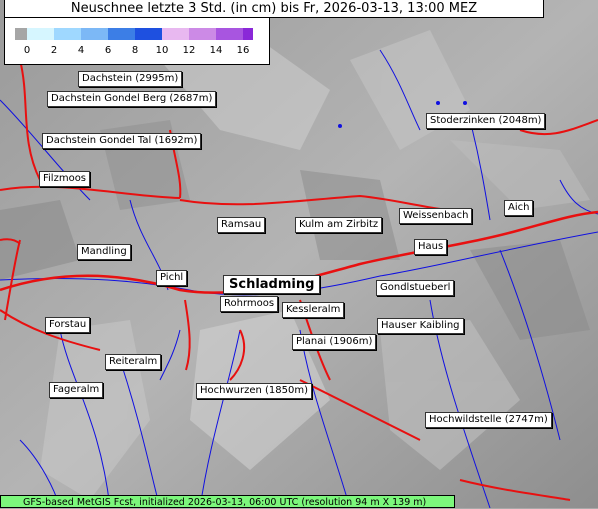 This screenshot has width=598, height=509. What do you see at coordinates (104, 252) in the screenshot?
I see `place-label: Mandling` at bounding box center [104, 252].